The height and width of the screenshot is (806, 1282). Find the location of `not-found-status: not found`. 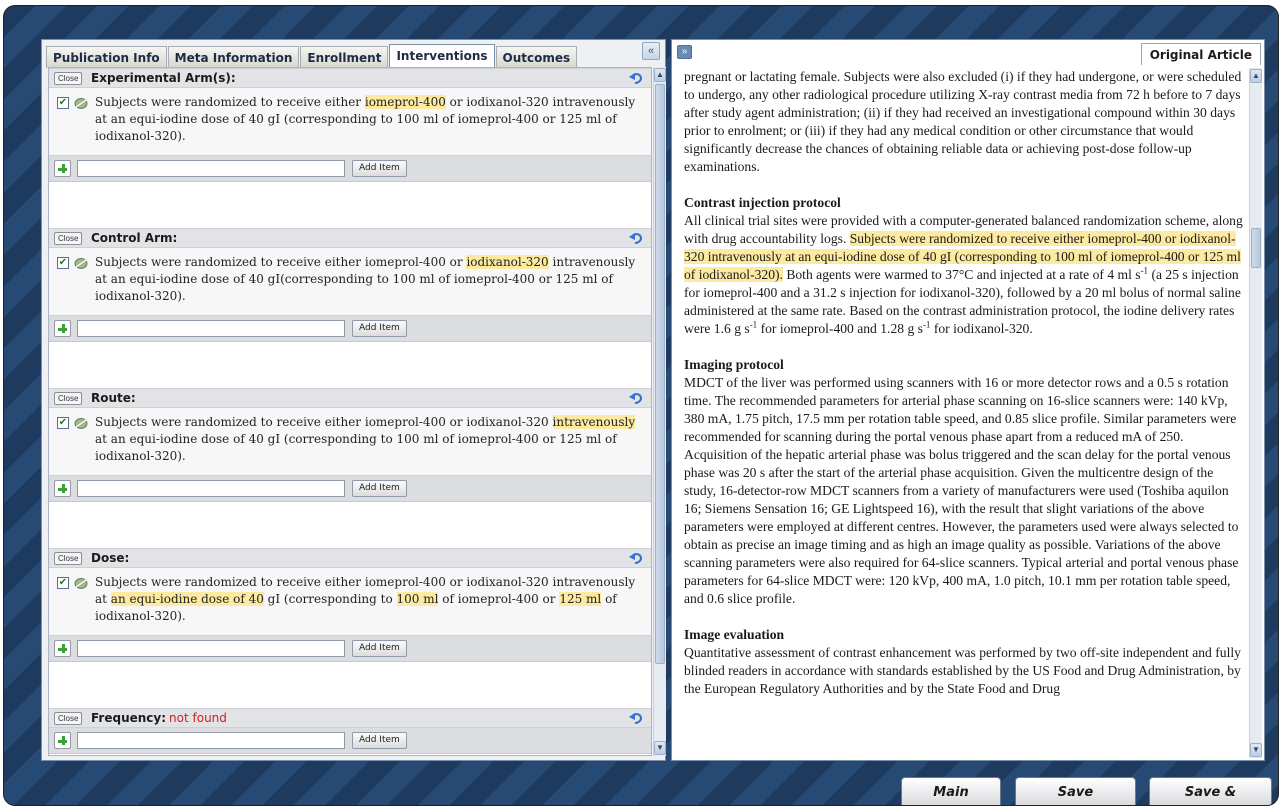

not-found-status: not found is located at coordinates (198, 718).